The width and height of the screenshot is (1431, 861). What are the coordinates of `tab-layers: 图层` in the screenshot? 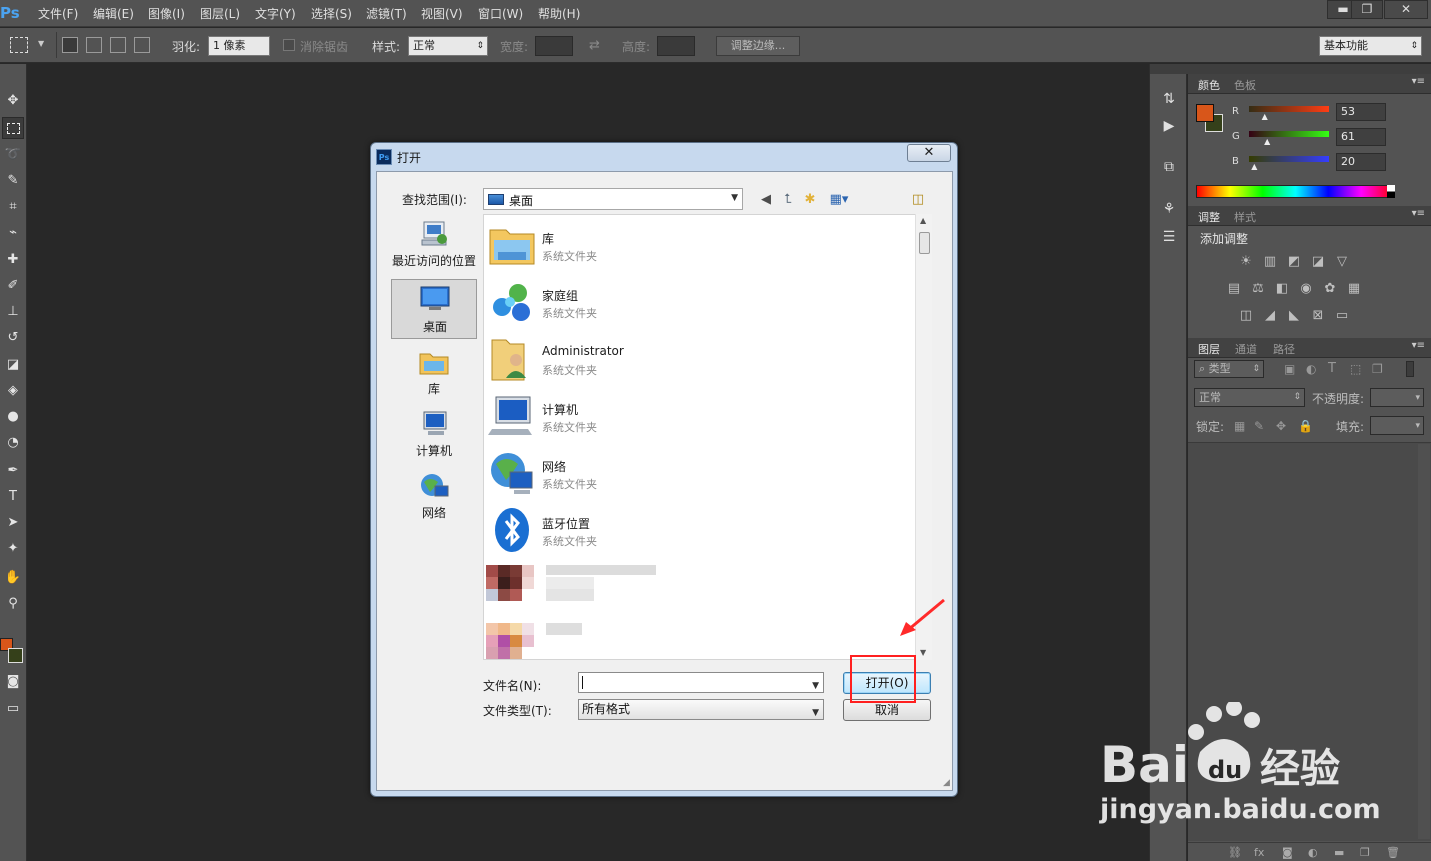 It's located at (1209, 349).